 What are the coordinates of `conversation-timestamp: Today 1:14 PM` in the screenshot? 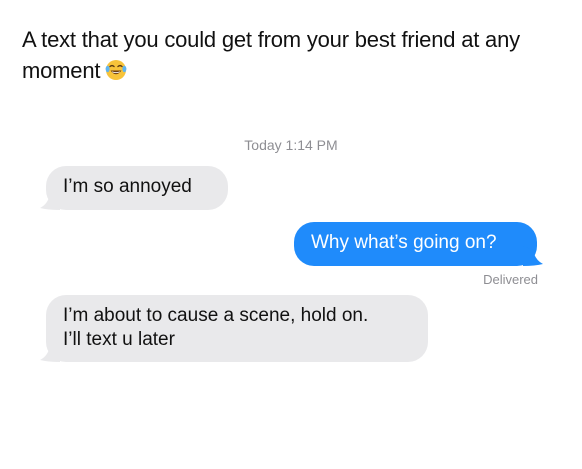 It's located at (291, 145).